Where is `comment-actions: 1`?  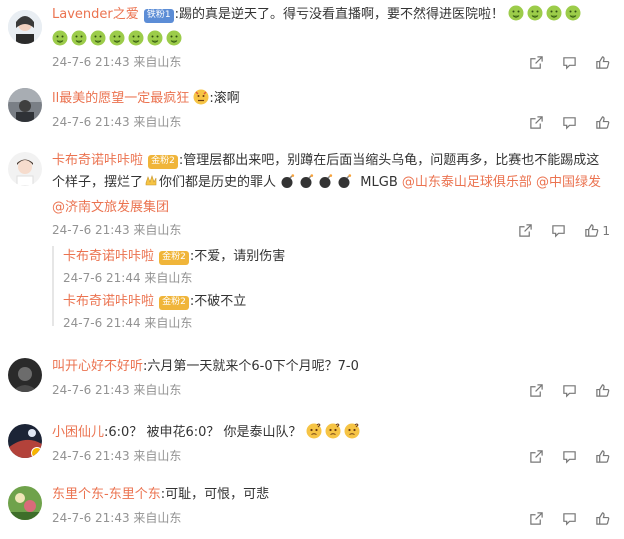
comment-actions: 1 is located at coordinates (564, 230).